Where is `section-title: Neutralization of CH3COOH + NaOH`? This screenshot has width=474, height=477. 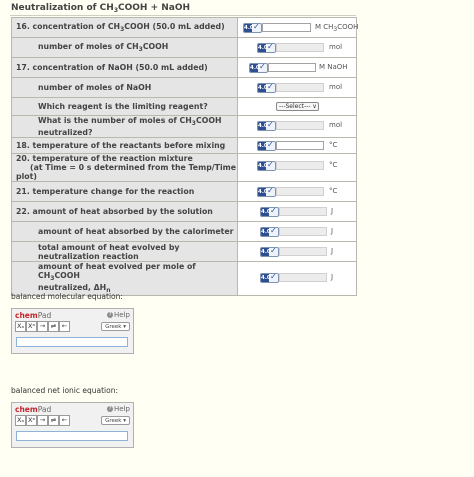 section-title: Neutralization of CH3COOH + NaOH is located at coordinates (101, 8).